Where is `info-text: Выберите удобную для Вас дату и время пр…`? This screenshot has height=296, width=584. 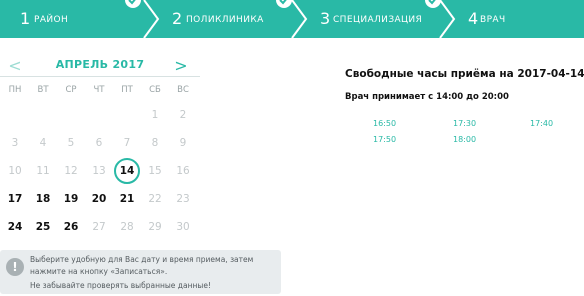 info-text: Выберите удобную для Вас дату и время пр… is located at coordinates (142, 259).